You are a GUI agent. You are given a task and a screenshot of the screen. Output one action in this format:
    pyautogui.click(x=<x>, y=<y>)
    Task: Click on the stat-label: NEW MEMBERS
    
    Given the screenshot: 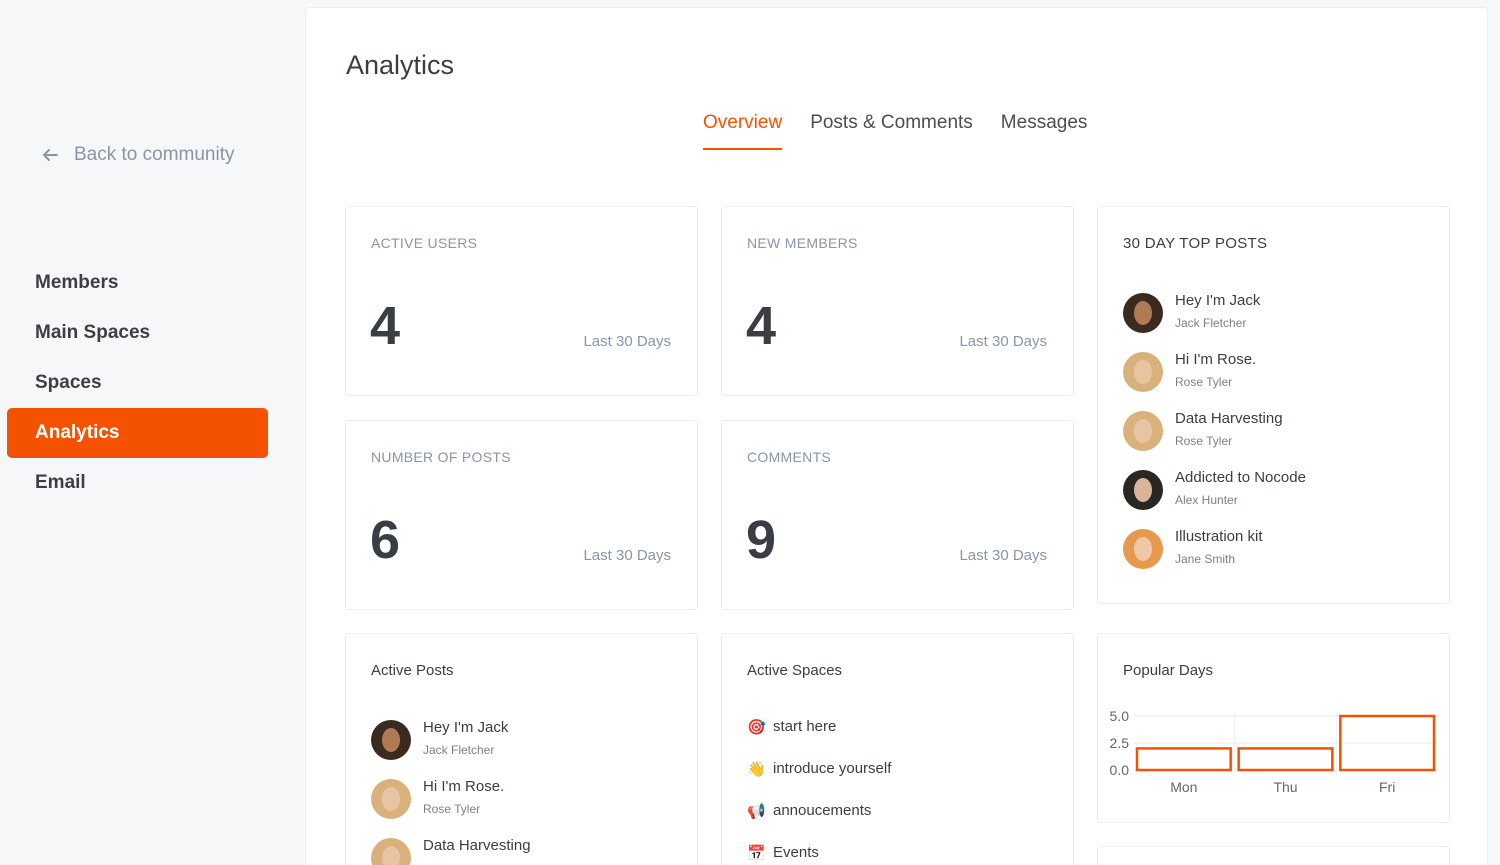 What is the action you would take?
    pyautogui.click(x=802, y=243)
    